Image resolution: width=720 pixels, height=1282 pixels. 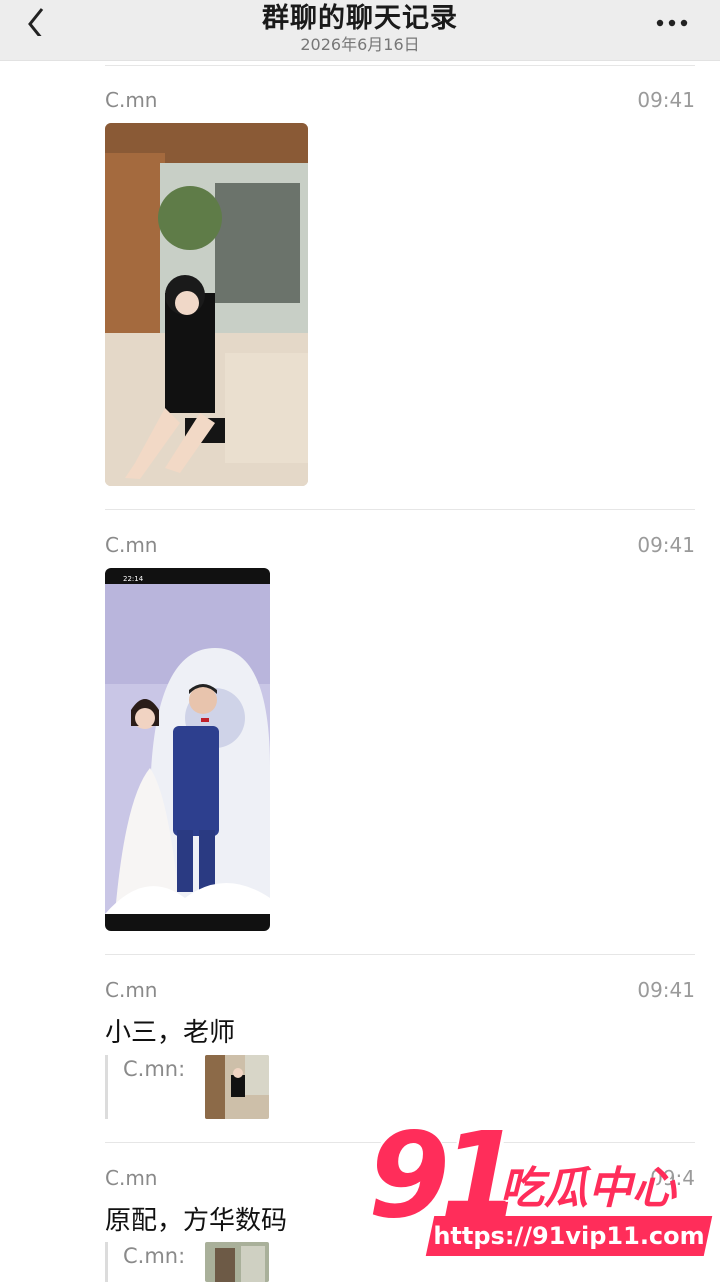 I want to click on message-text: 原配，方华数码, so click(x=196, y=1221).